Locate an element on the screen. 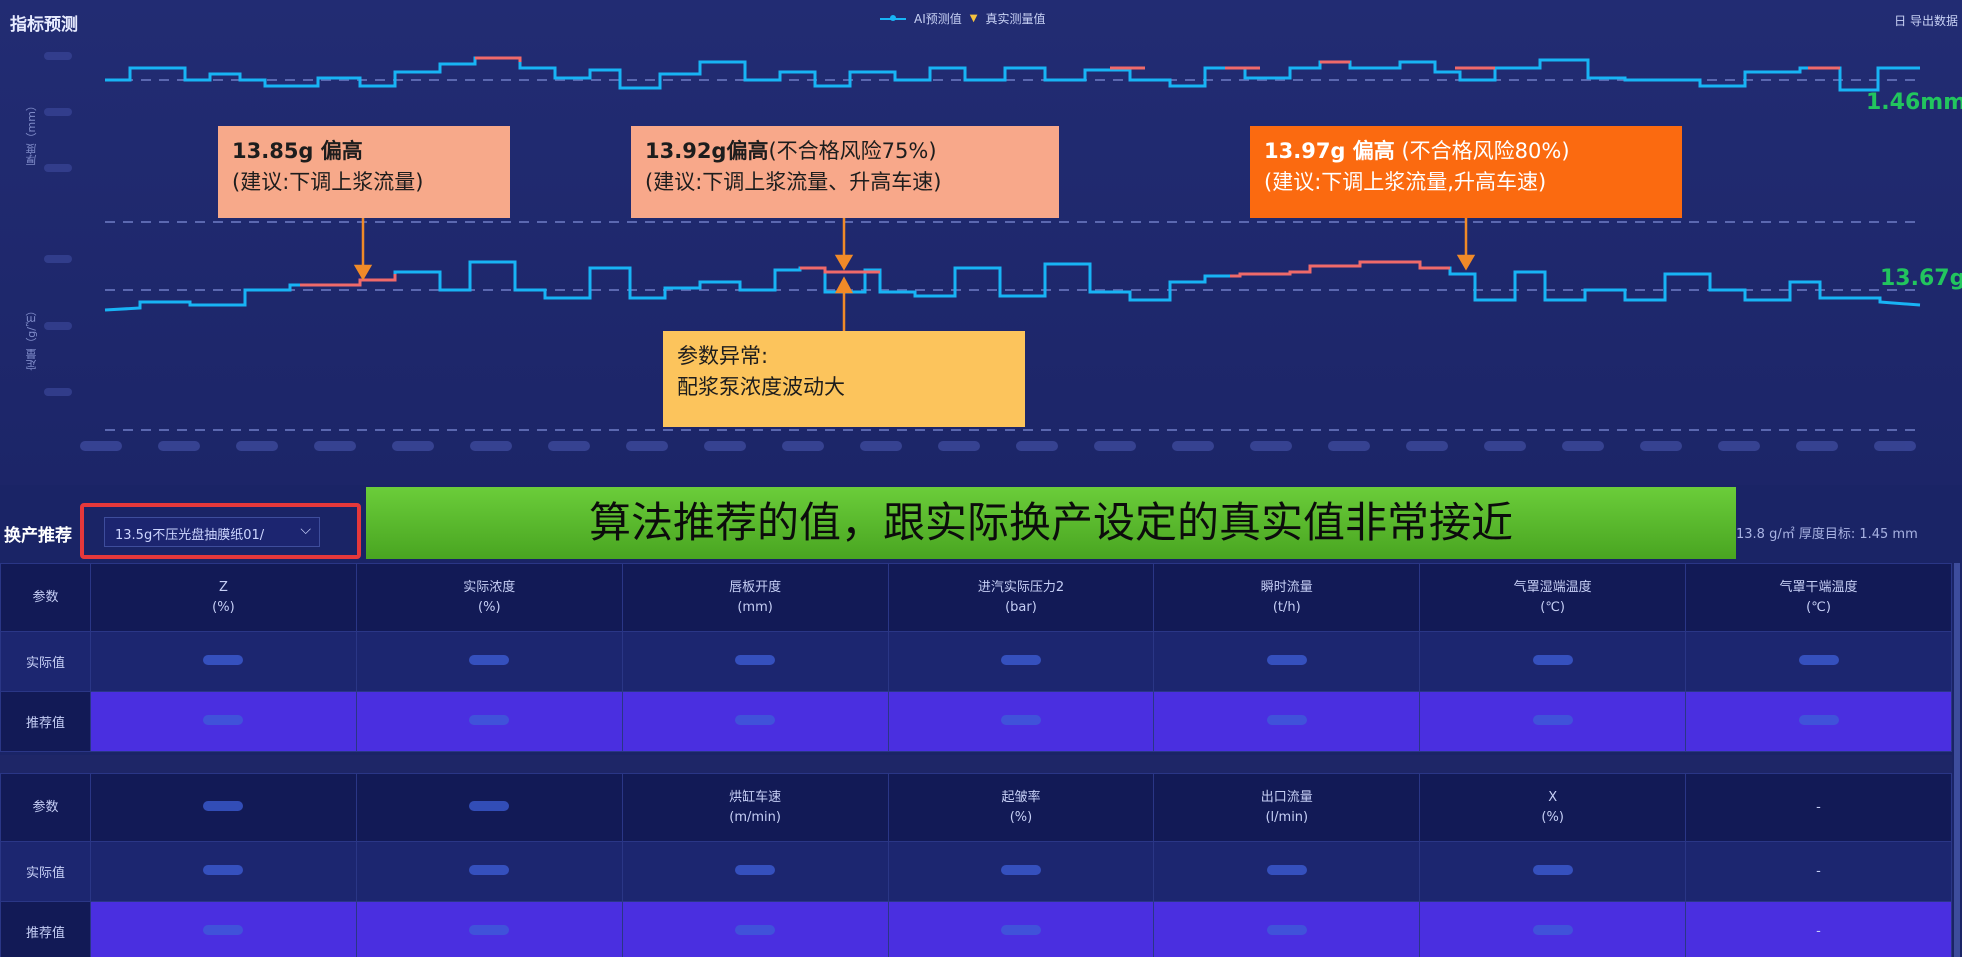  annotation-arrows is located at coordinates (914, 274).